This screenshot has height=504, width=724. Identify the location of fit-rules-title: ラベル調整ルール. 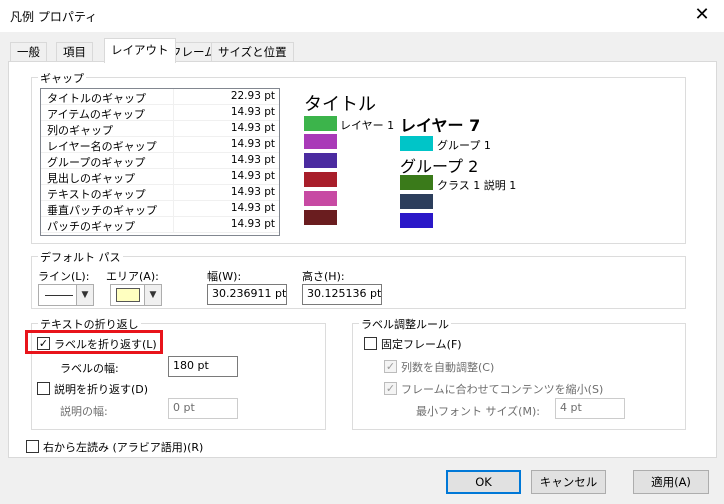
(405, 324).